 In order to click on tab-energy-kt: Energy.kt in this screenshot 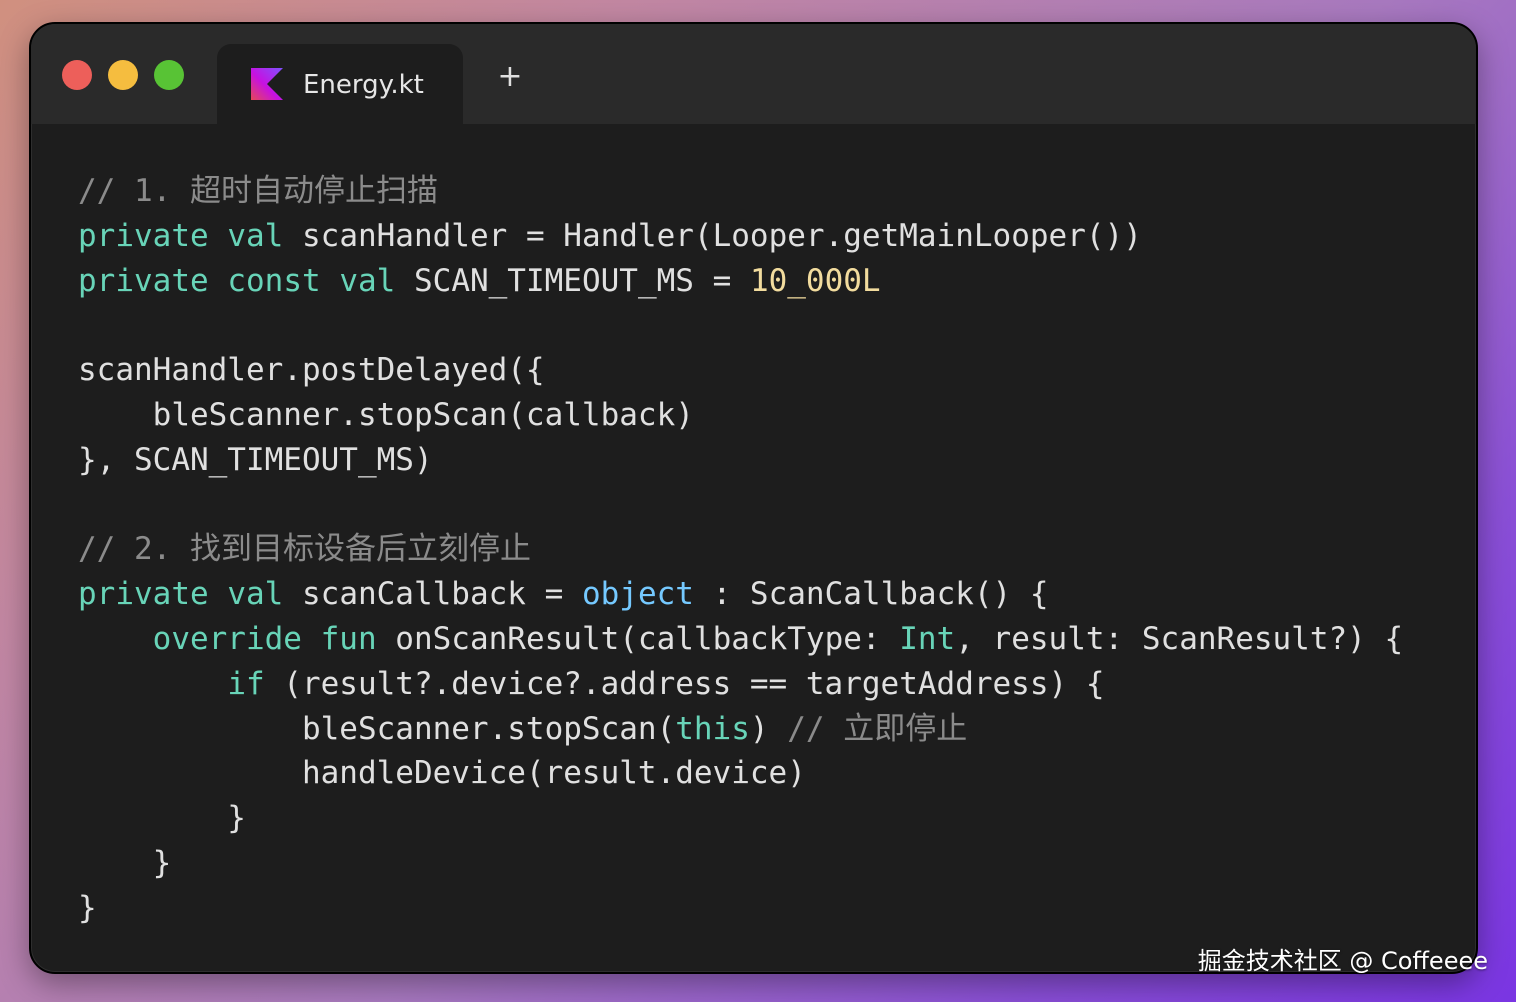, I will do `click(340, 85)`.